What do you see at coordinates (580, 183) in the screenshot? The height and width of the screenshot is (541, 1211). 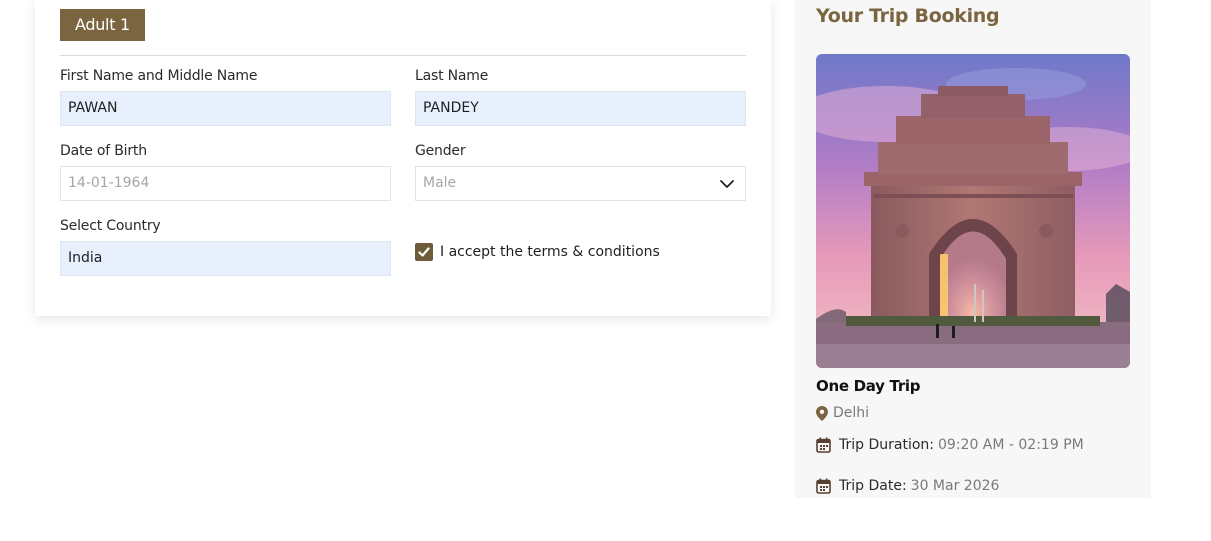 I see `gender-select: Male` at bounding box center [580, 183].